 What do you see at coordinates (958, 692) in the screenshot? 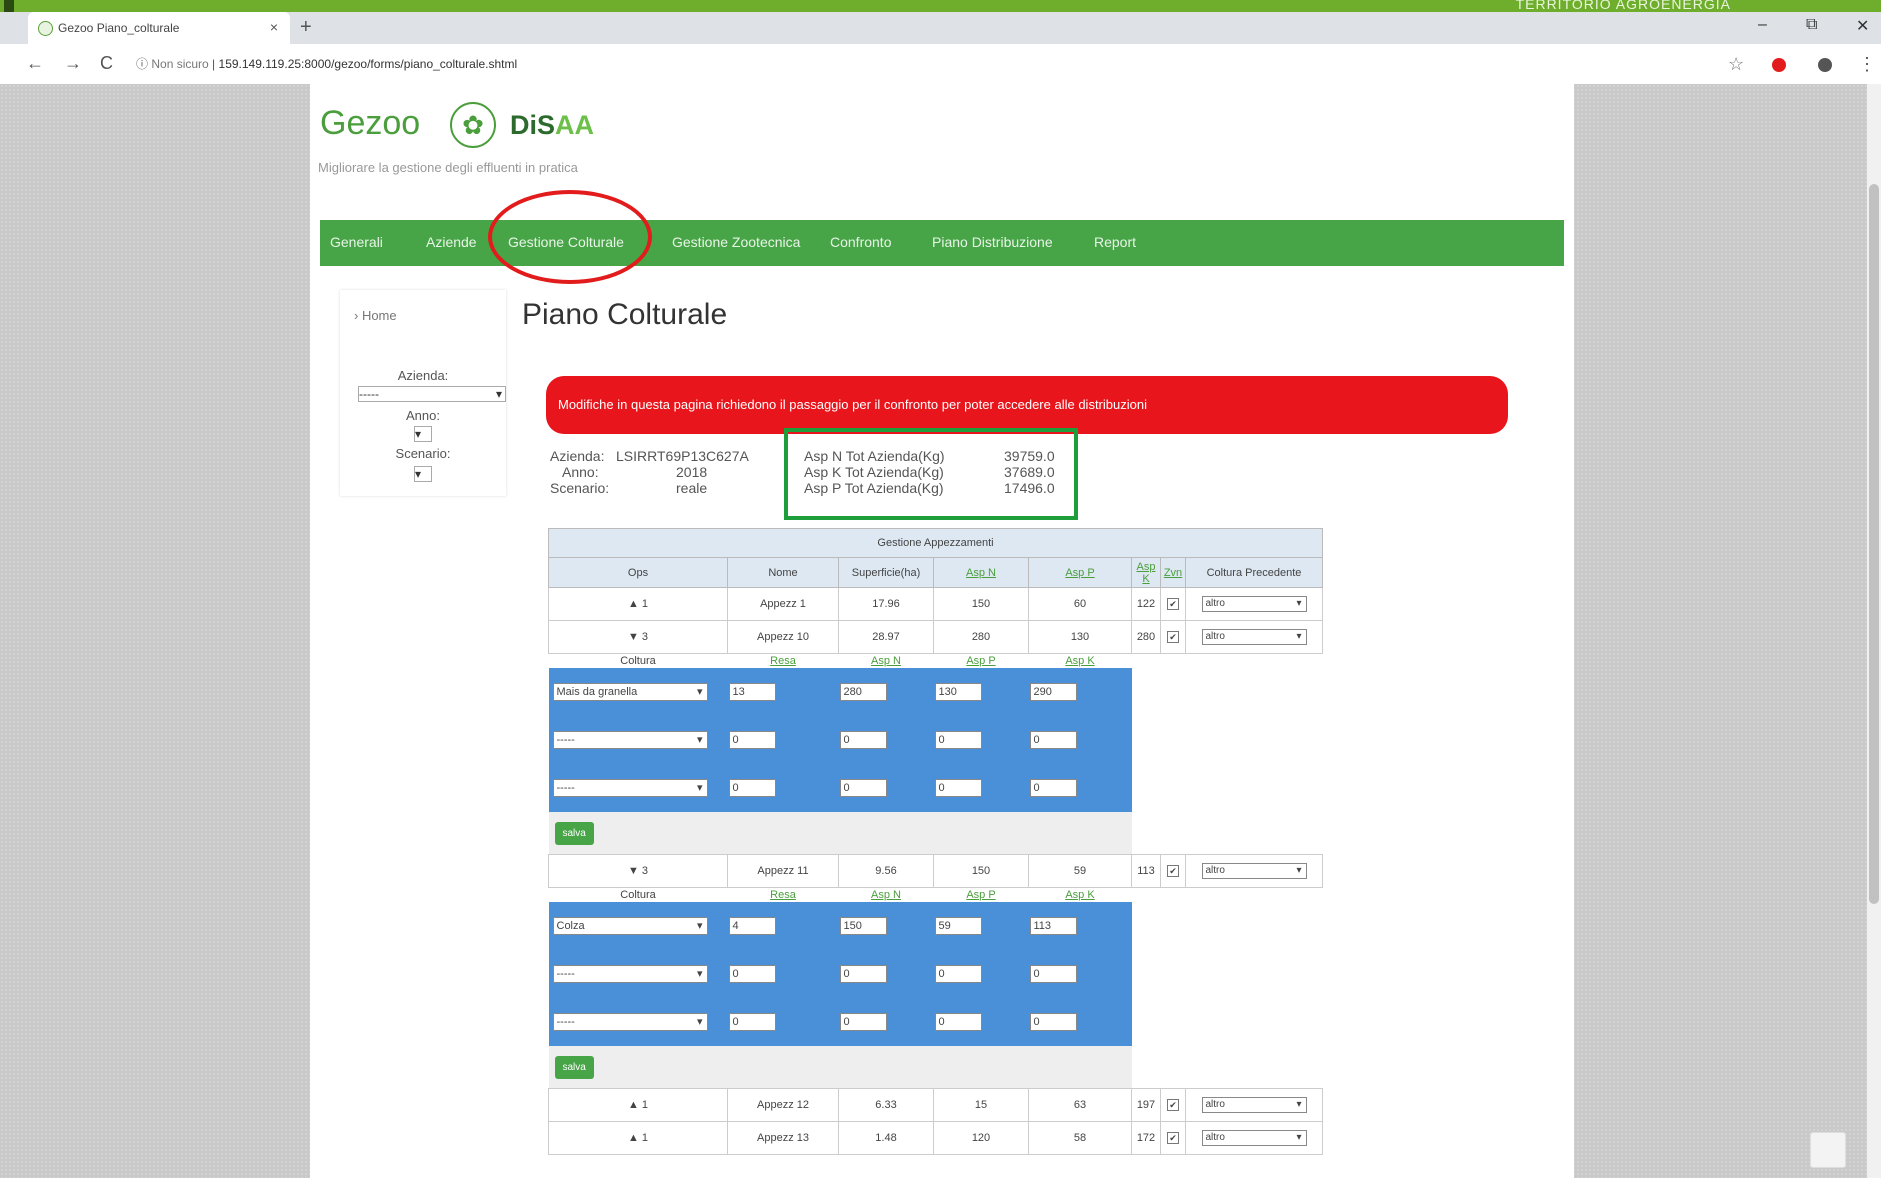
I see `crop-p-input: 130` at bounding box center [958, 692].